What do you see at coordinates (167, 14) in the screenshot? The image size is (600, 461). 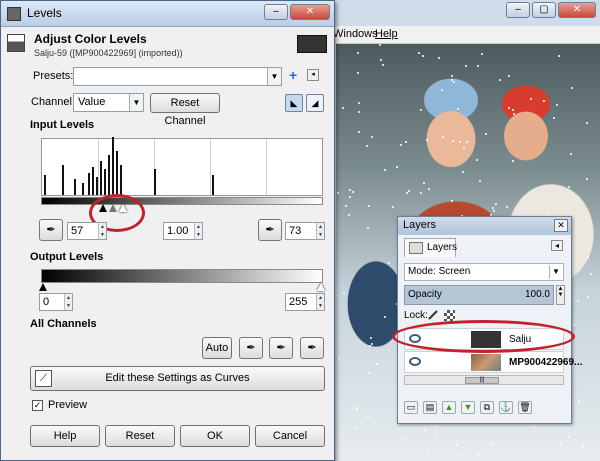 I see `levels-titlebar: Levels – ✕` at bounding box center [167, 14].